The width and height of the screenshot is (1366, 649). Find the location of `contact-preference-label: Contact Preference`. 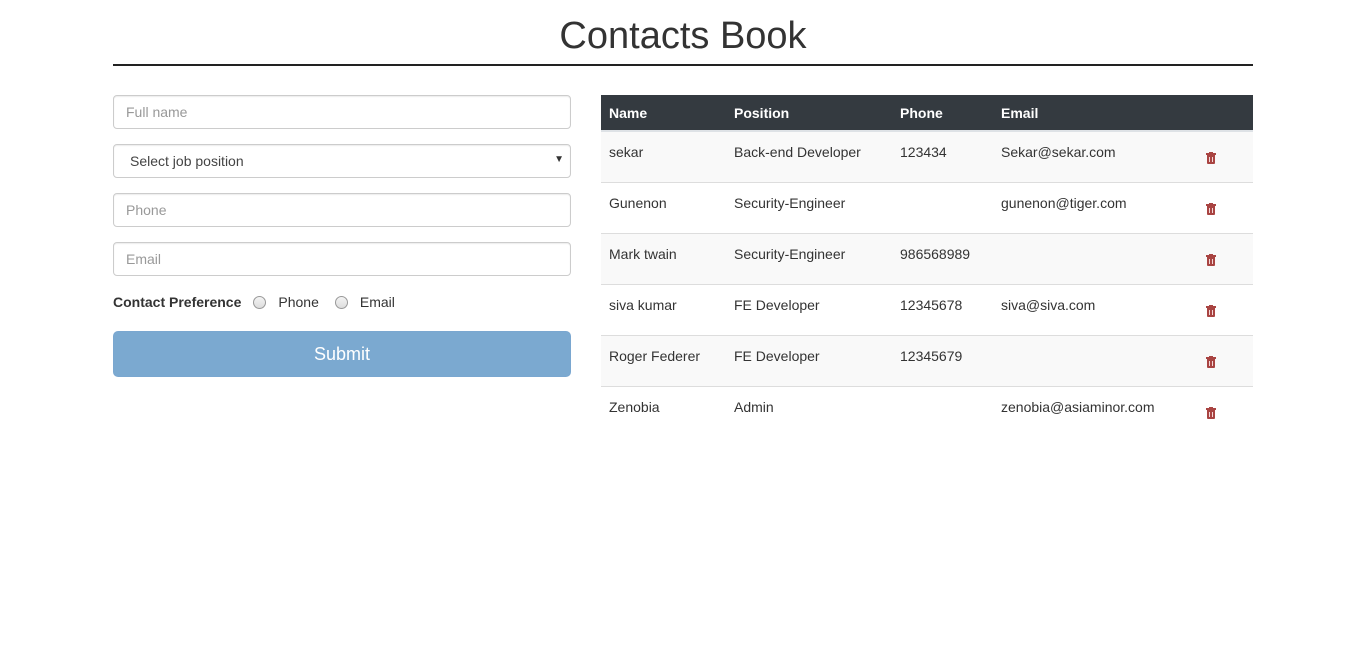

contact-preference-label: Contact Preference is located at coordinates (177, 302).